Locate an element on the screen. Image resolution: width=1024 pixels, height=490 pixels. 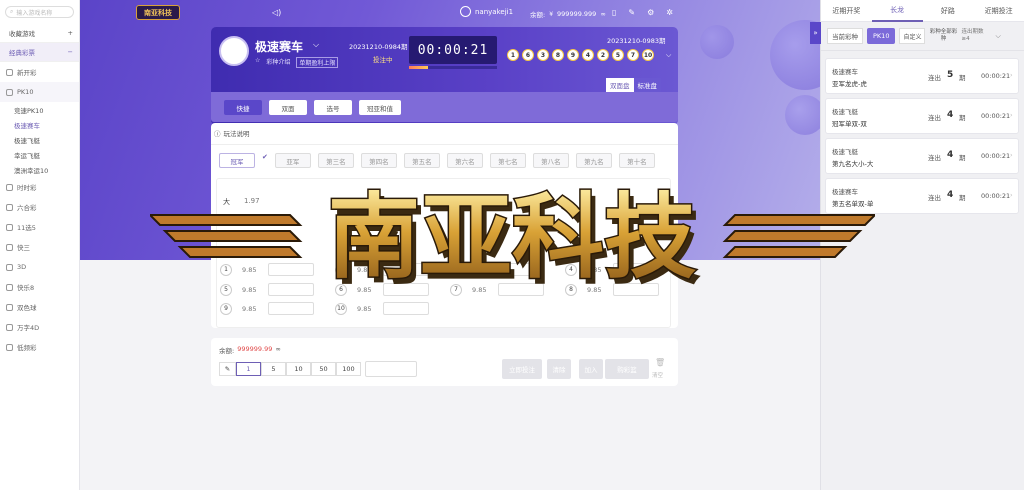
odds-cell: 7 9.85 is located at coordinates (507, 289).